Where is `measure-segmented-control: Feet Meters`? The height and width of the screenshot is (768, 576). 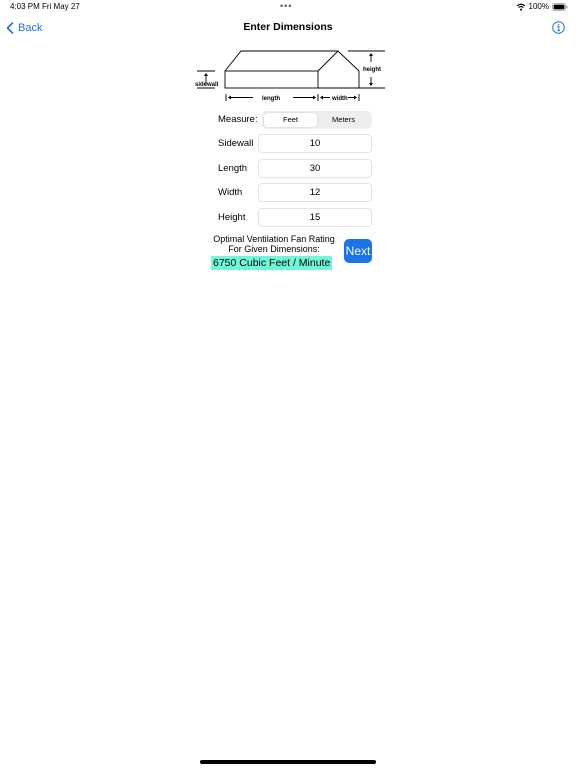
measure-segmented-control: Feet Meters is located at coordinates (317, 120).